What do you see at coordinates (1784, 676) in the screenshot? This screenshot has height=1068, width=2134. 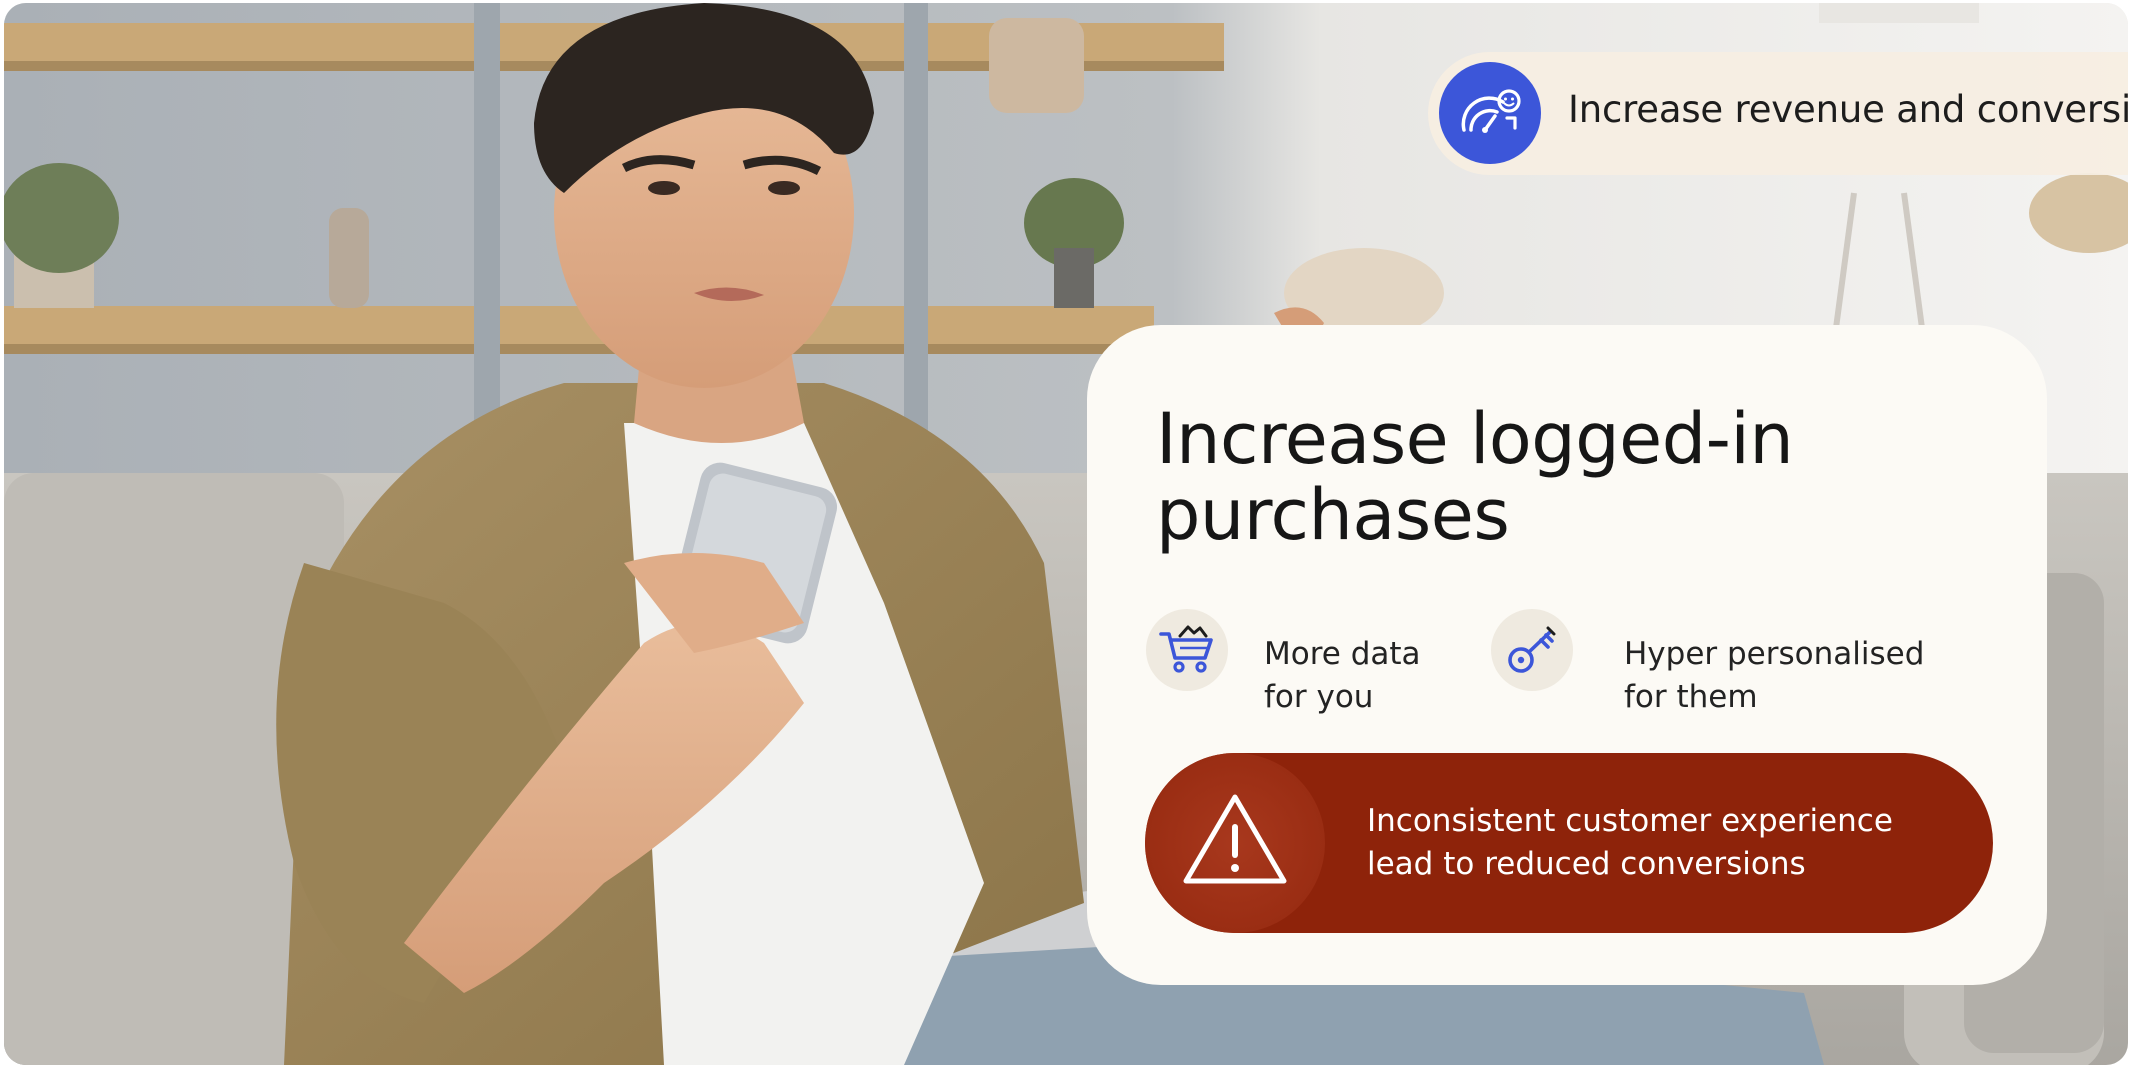 I see `feature-hyper-personalised: Hyper personalised for them` at bounding box center [1784, 676].